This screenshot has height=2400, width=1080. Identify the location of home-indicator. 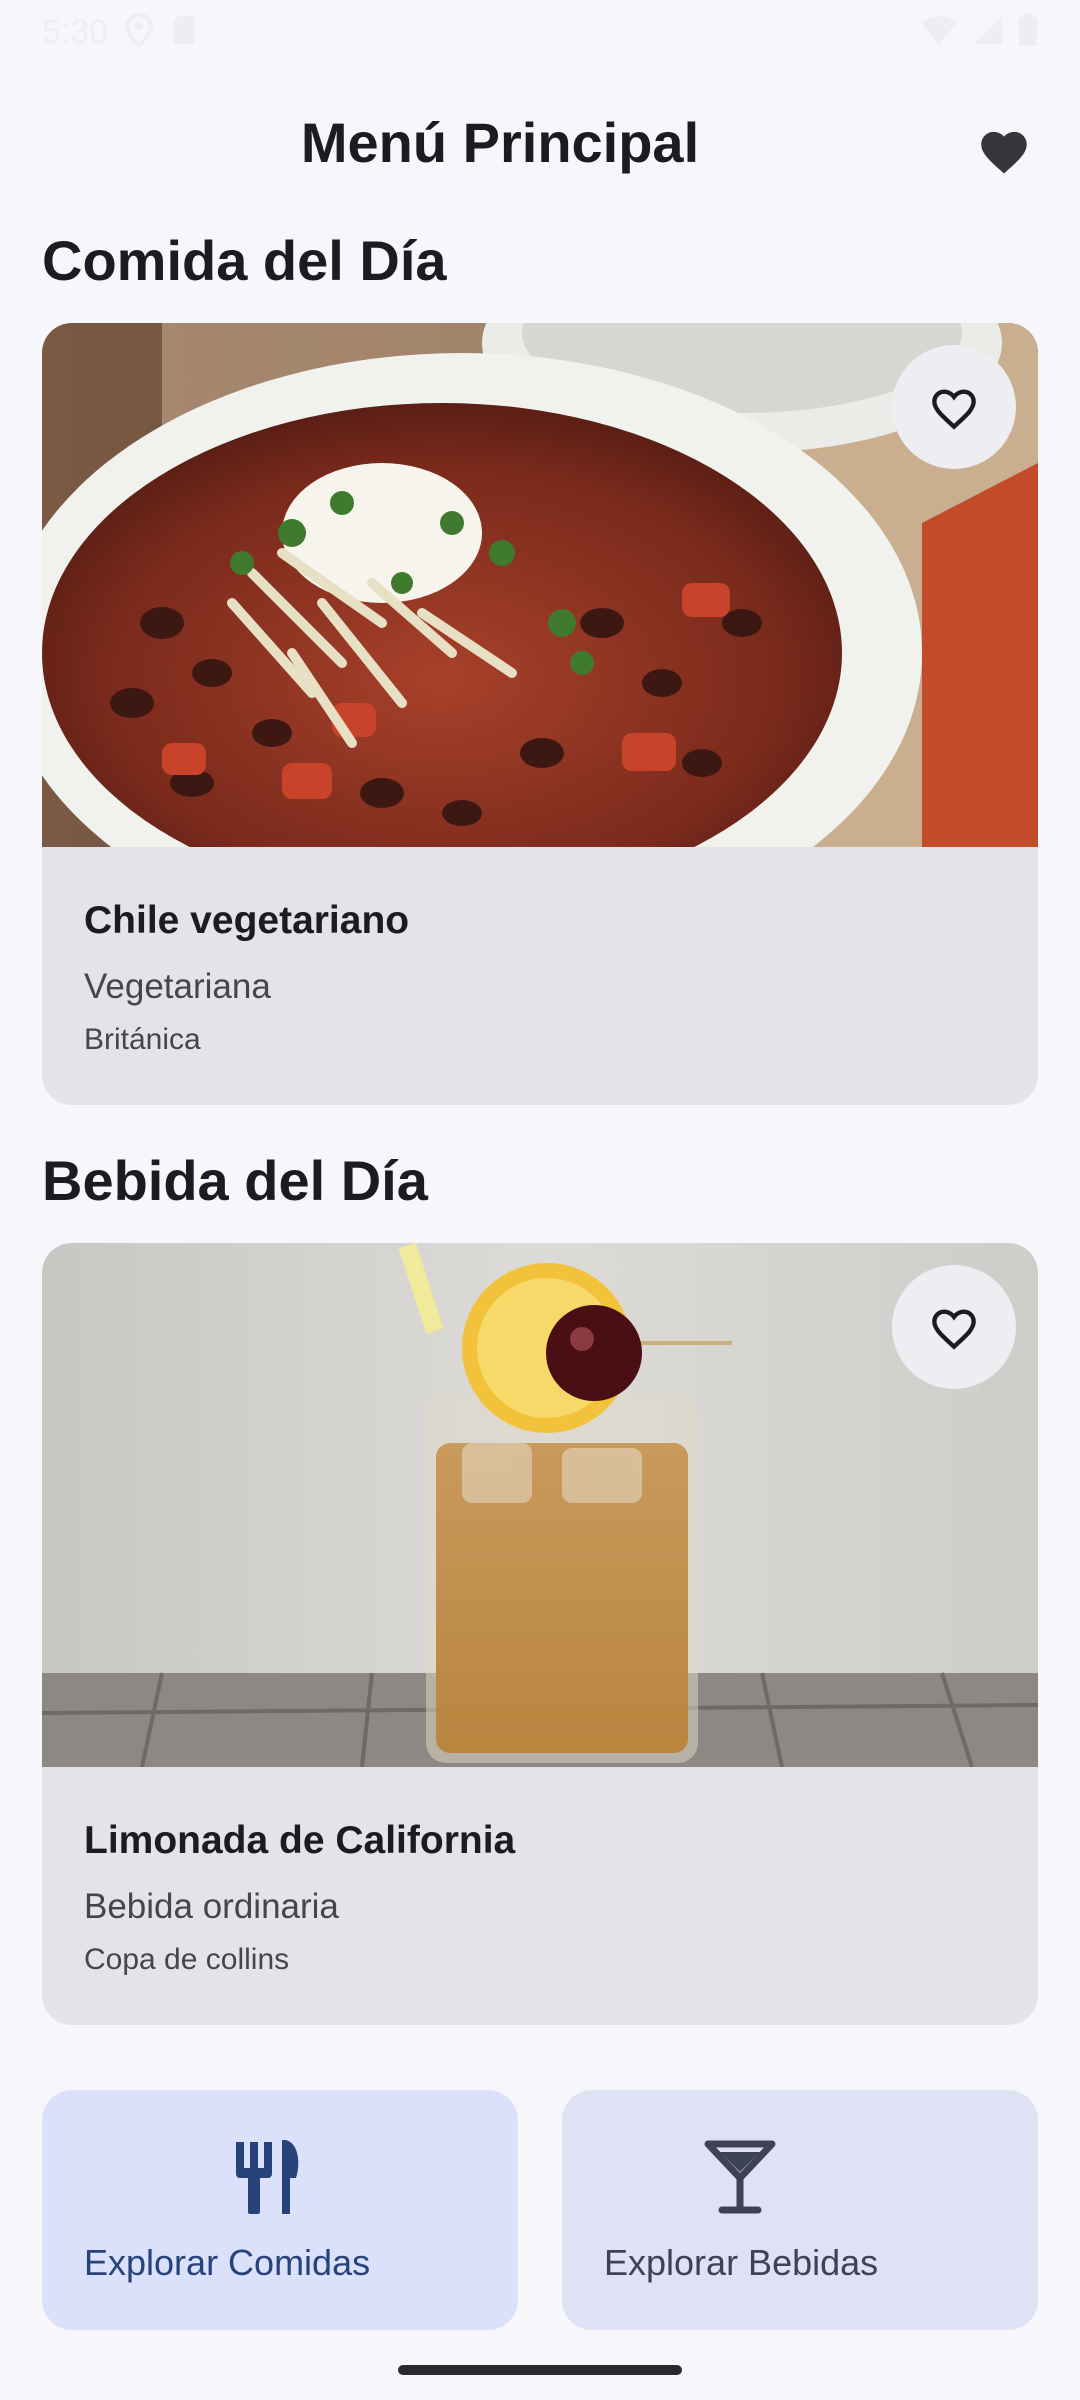
(540, 2370).